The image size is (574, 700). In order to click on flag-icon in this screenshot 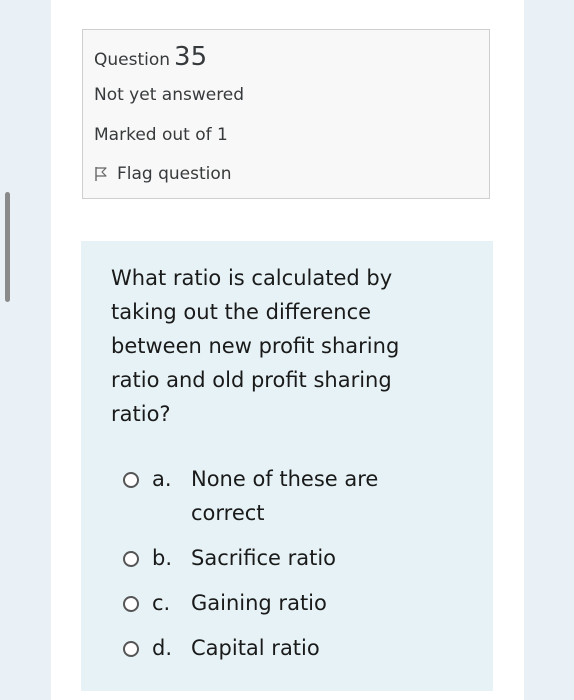, I will do `click(101, 174)`.